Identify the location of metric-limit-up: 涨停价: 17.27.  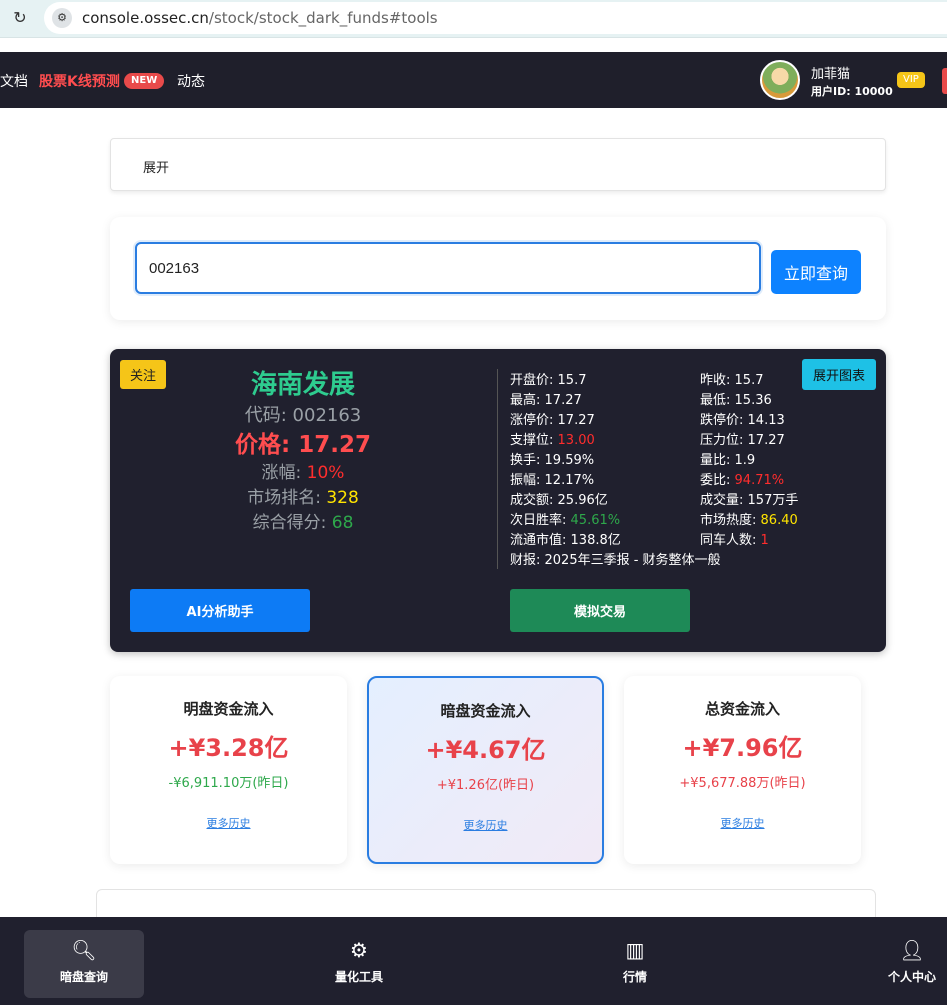
(552, 420).